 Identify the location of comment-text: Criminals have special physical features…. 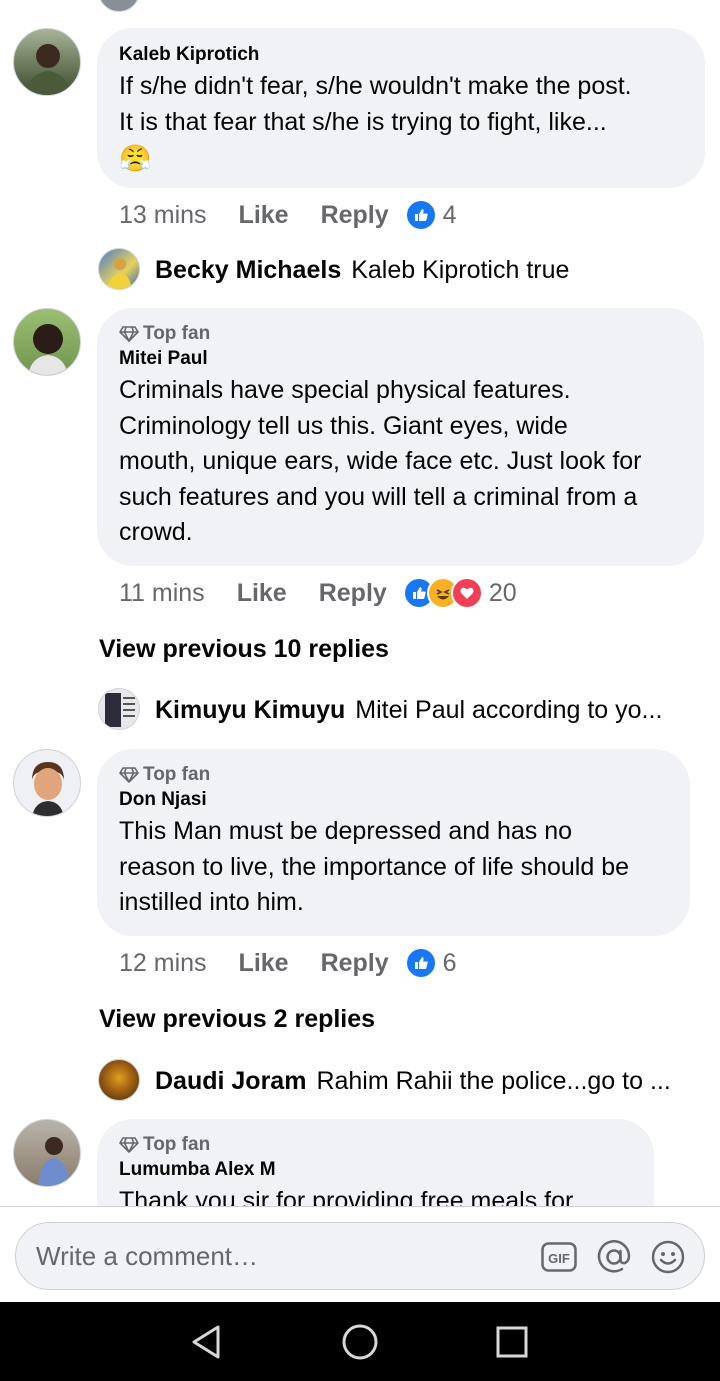
(400, 462).